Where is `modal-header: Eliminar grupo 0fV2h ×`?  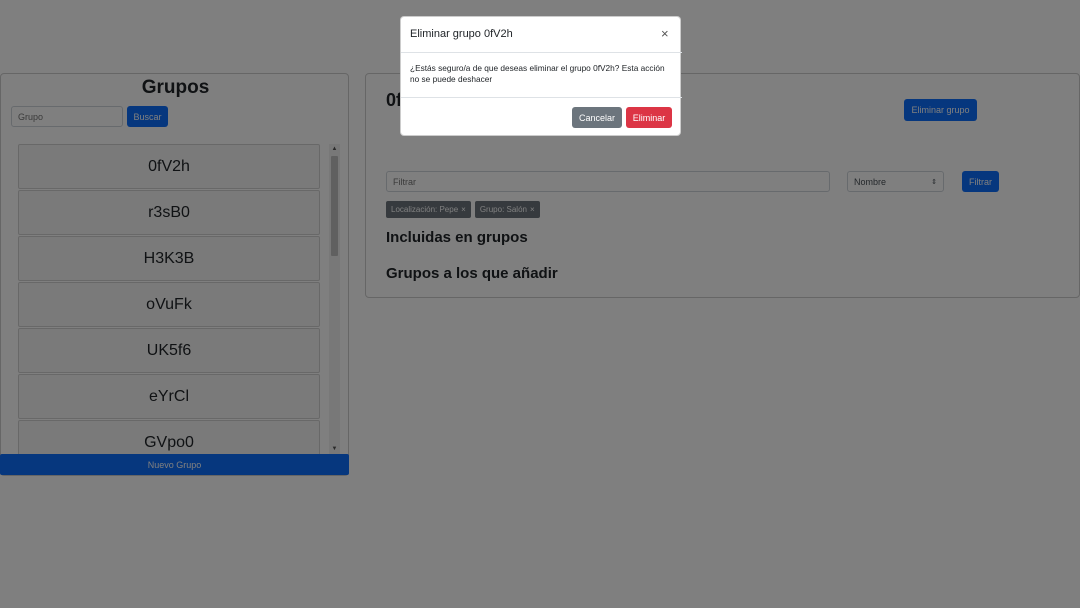 modal-header: Eliminar grupo 0fV2h × is located at coordinates (541, 35).